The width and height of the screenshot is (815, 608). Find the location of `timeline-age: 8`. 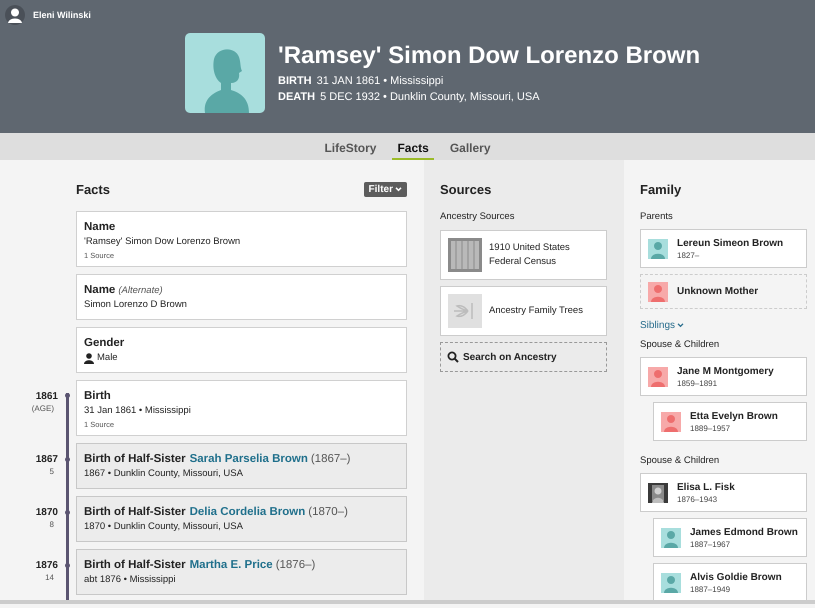

timeline-age: 8 is located at coordinates (52, 525).